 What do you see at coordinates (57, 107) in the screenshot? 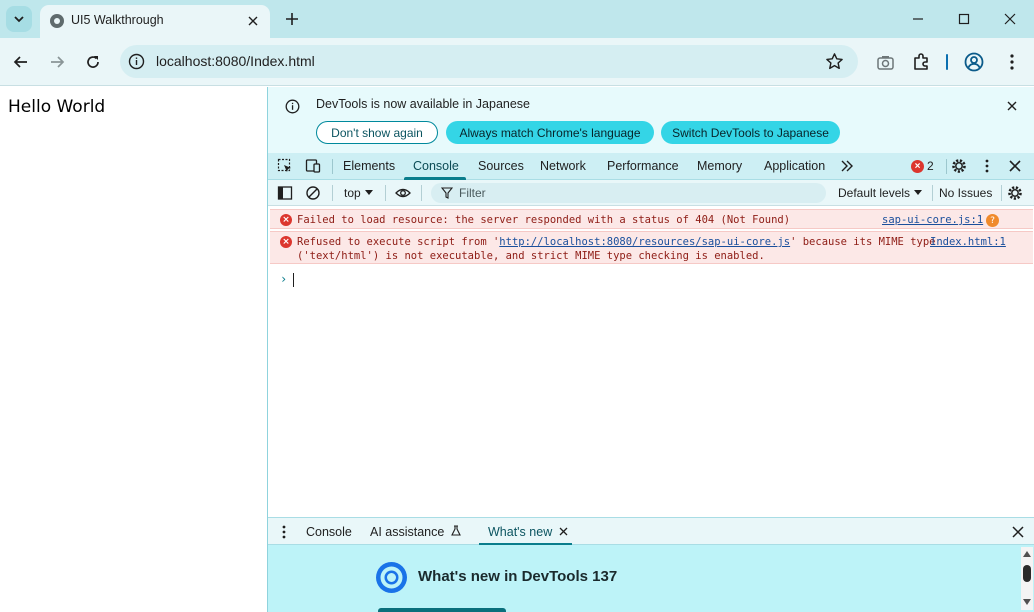
I see `page-heading: Hello World` at bounding box center [57, 107].